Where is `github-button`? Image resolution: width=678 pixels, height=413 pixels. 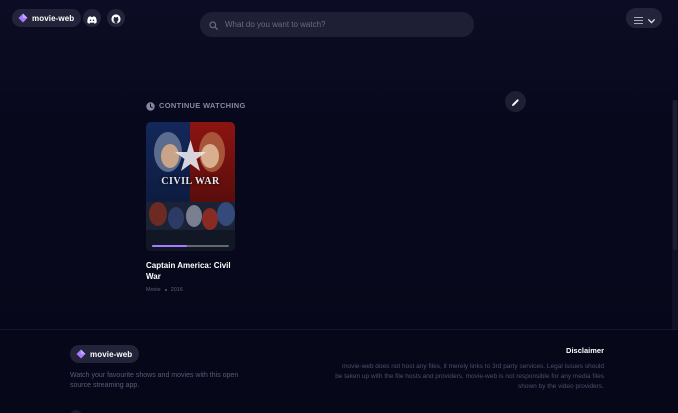
github-button is located at coordinates (116, 18).